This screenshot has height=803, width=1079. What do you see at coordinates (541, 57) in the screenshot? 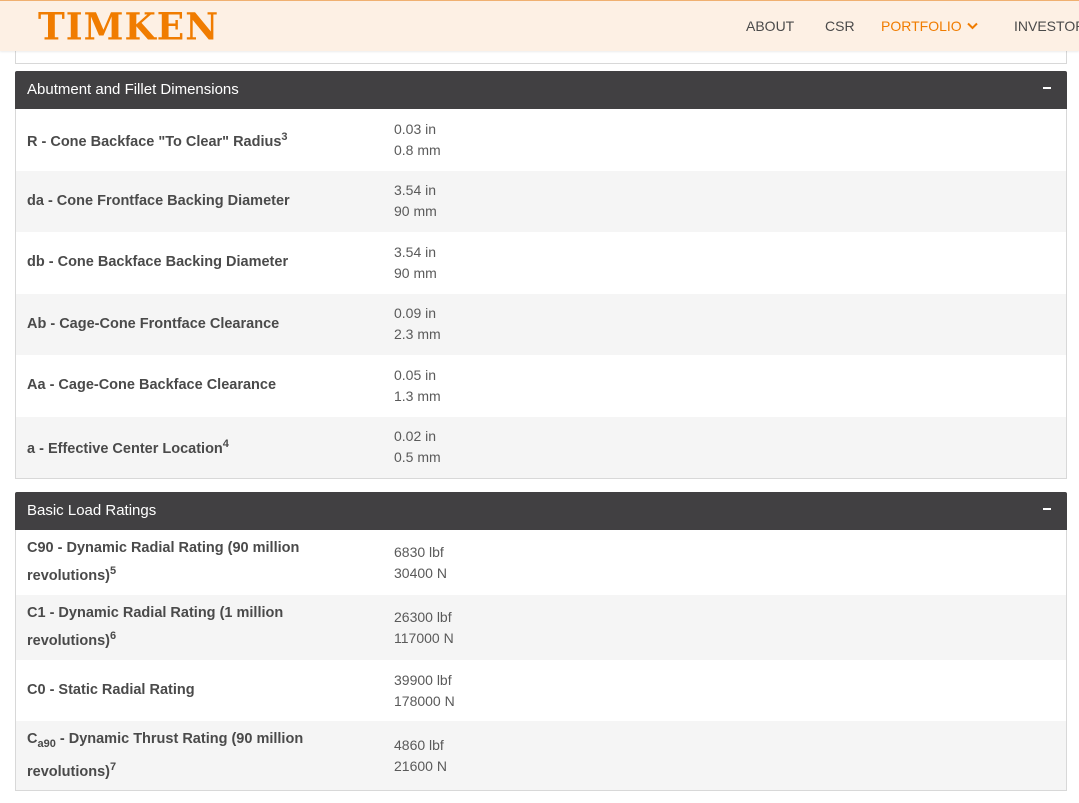
I see `previous-section-edge` at bounding box center [541, 57].